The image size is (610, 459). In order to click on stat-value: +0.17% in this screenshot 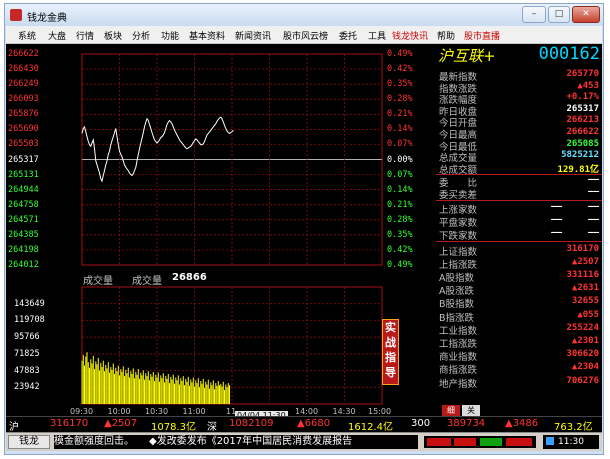, I will do `click(582, 97)`.